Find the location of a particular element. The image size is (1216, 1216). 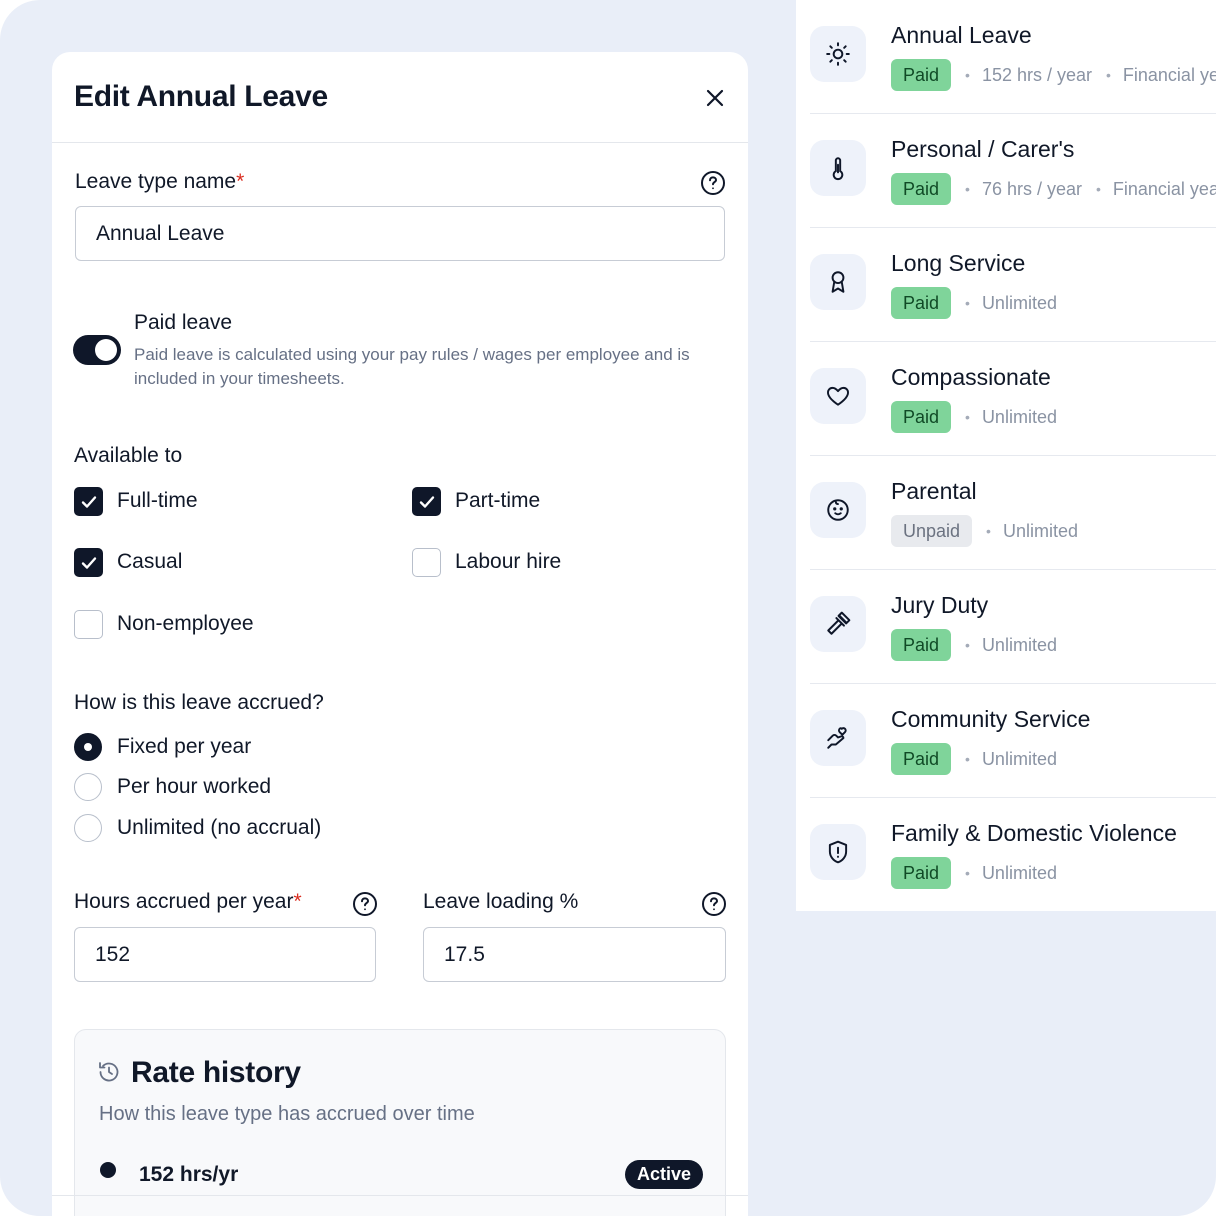

sun-icon is located at coordinates (838, 54).